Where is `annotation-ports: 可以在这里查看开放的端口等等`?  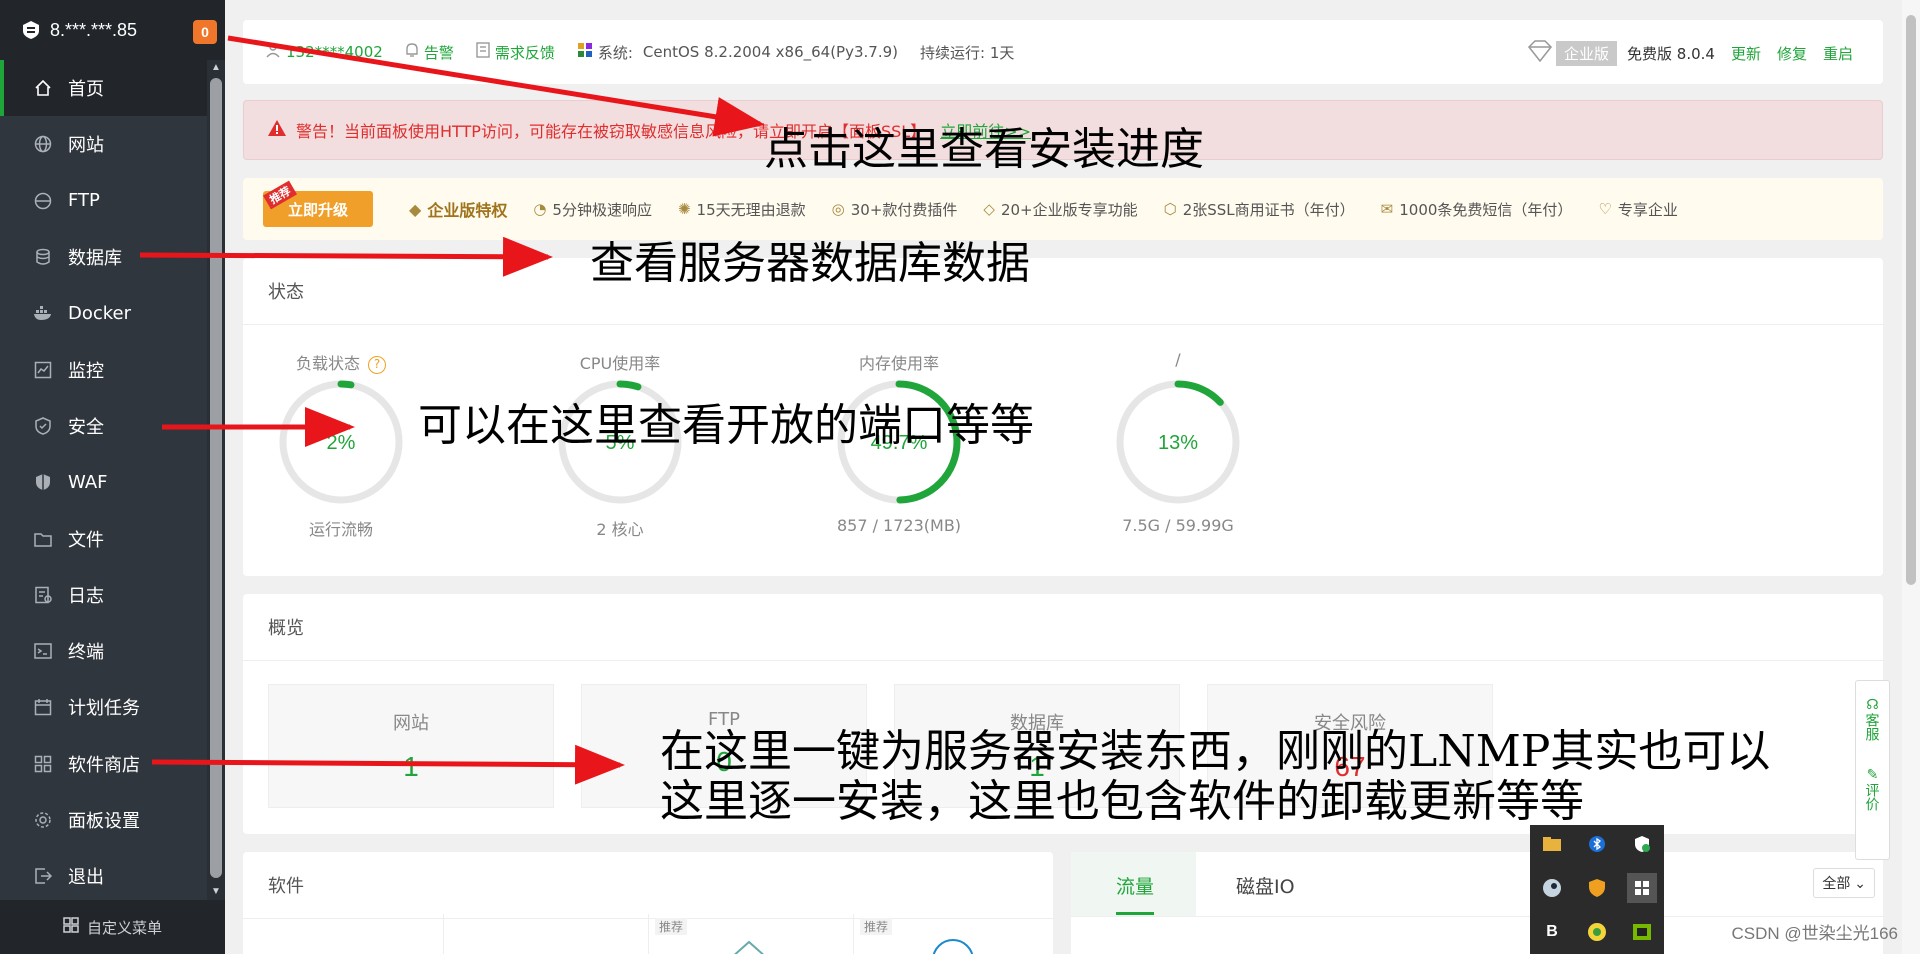 annotation-ports: 可以在这里查看开放的端口等等 is located at coordinates (726, 425).